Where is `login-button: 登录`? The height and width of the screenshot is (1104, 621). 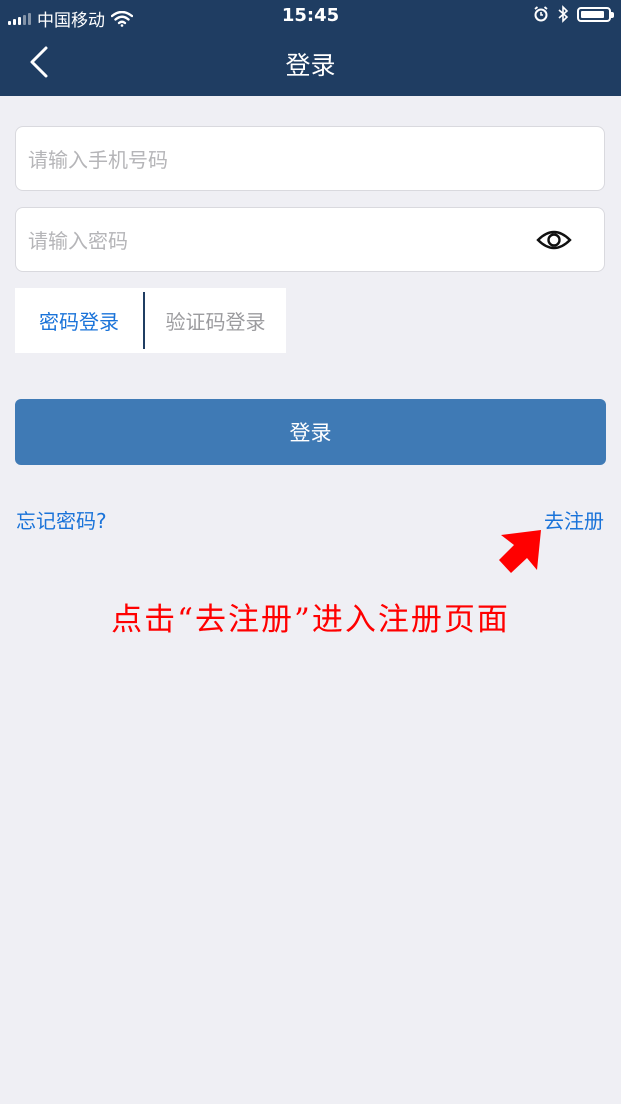 login-button: 登录 is located at coordinates (310, 432).